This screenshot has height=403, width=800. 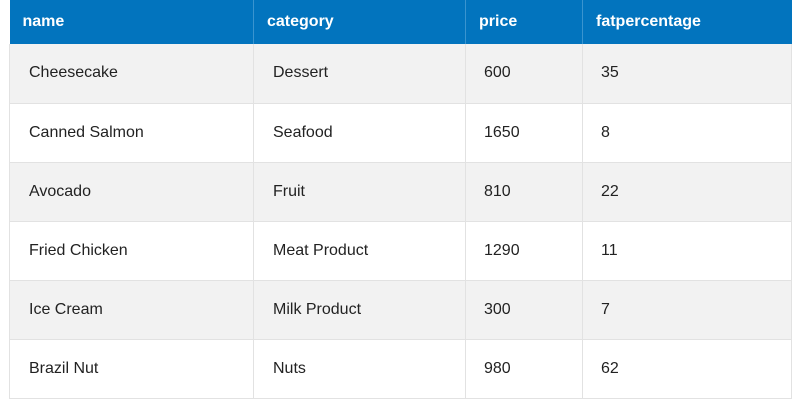 I want to click on table-header: name category price fatpercentage, so click(x=400, y=22).